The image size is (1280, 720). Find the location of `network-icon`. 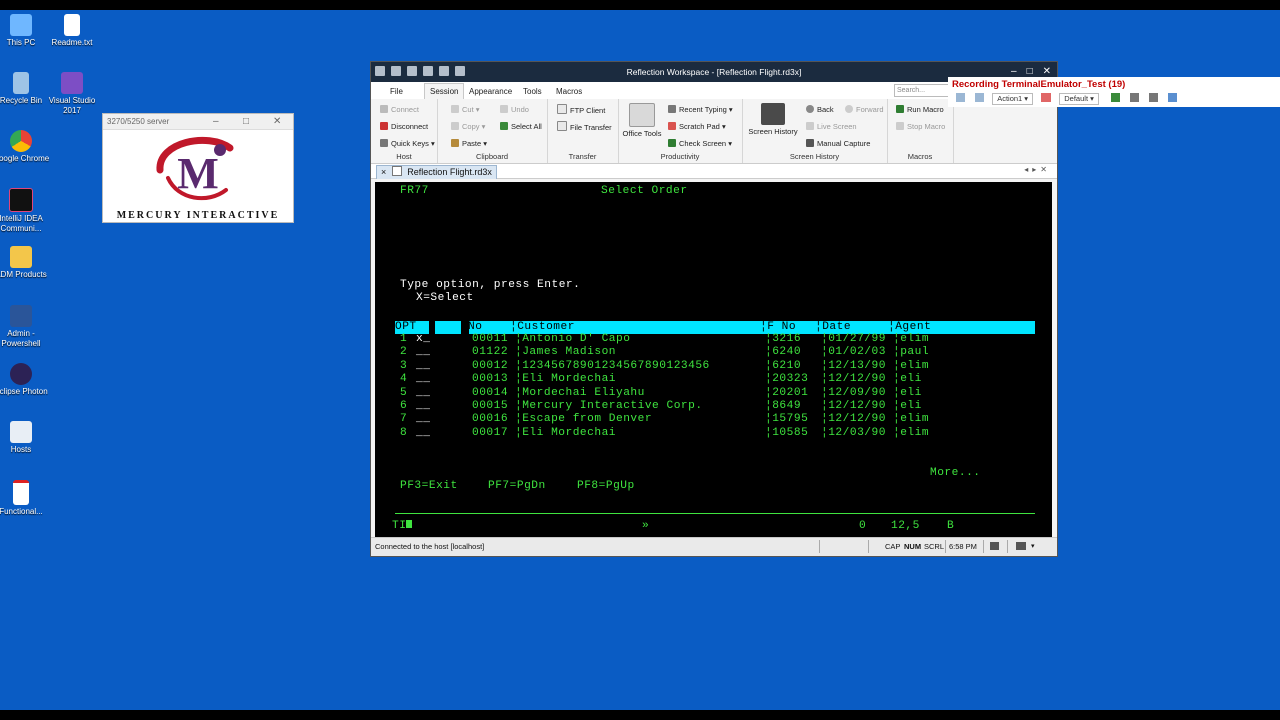

network-icon is located at coordinates (1021, 546).